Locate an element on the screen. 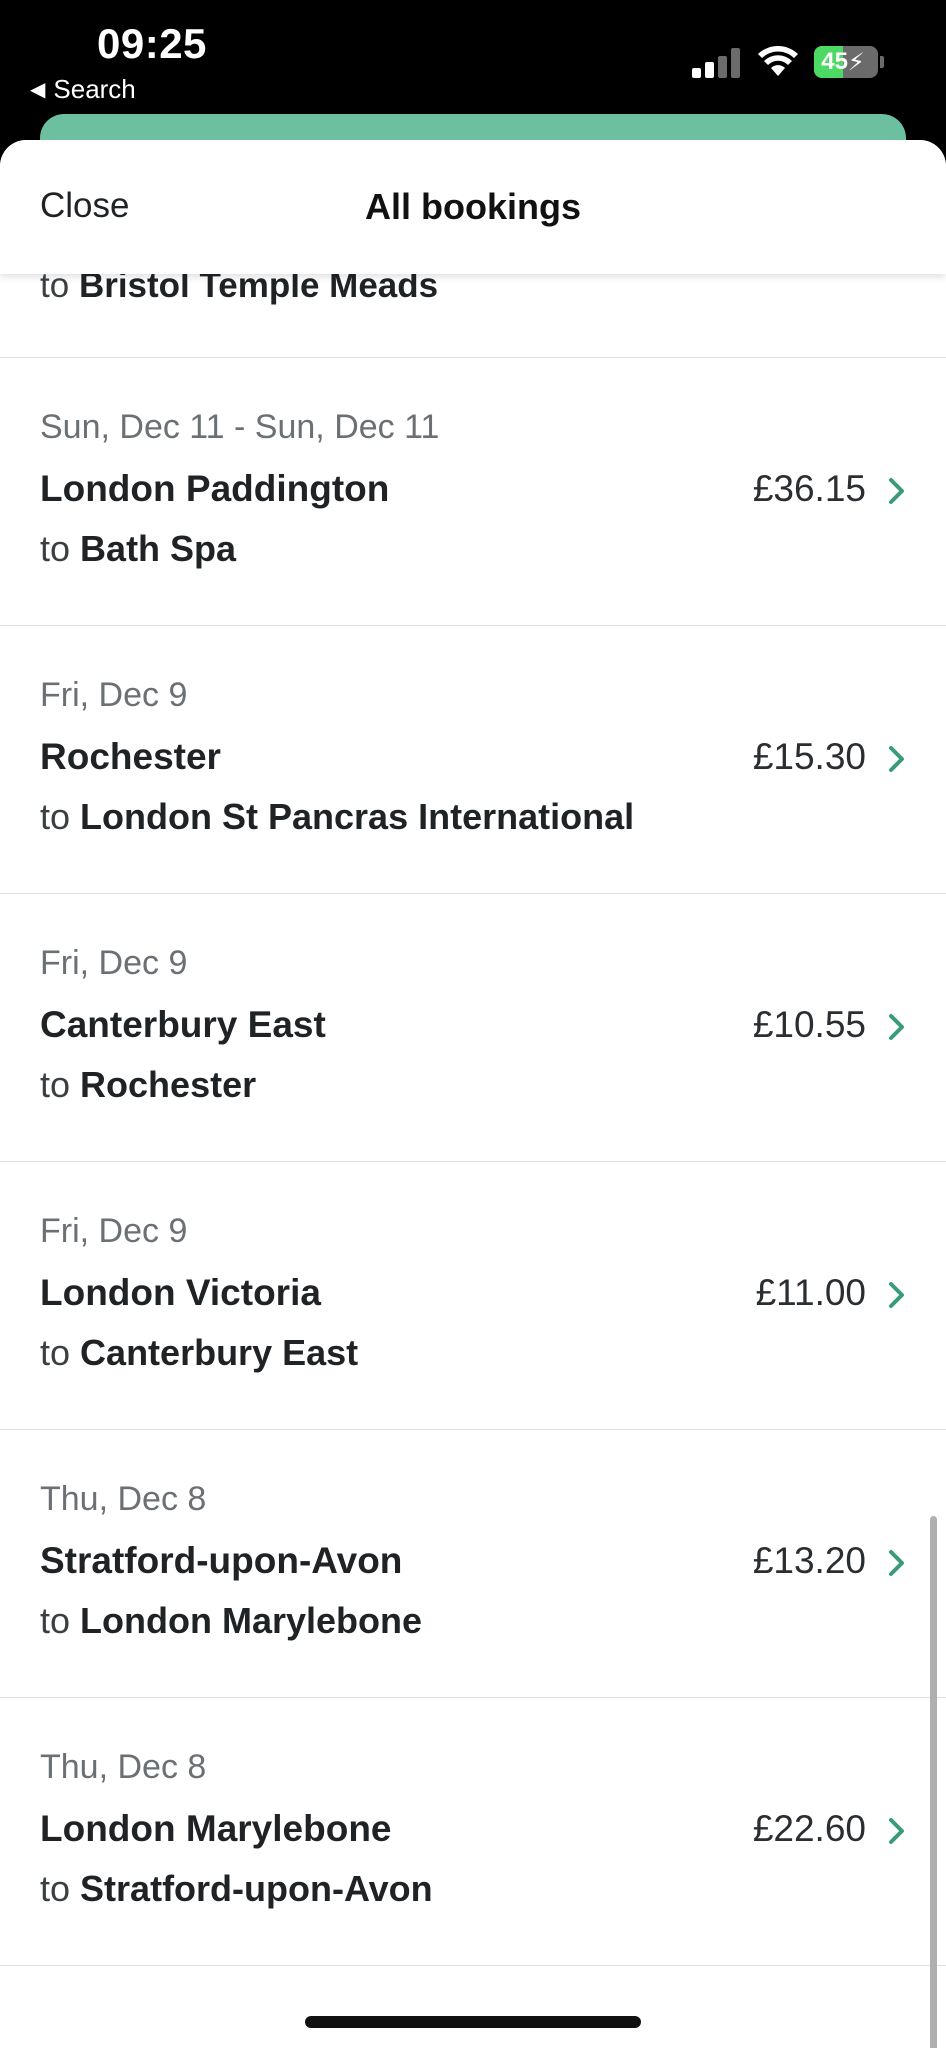 This screenshot has height=2048, width=946. status-bar: 09:25 ◀ Search 45 ⚡ is located at coordinates (473, 60).